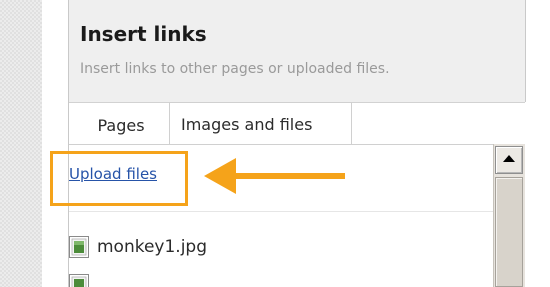  I want to click on arrow-left-icon, so click(274, 176).